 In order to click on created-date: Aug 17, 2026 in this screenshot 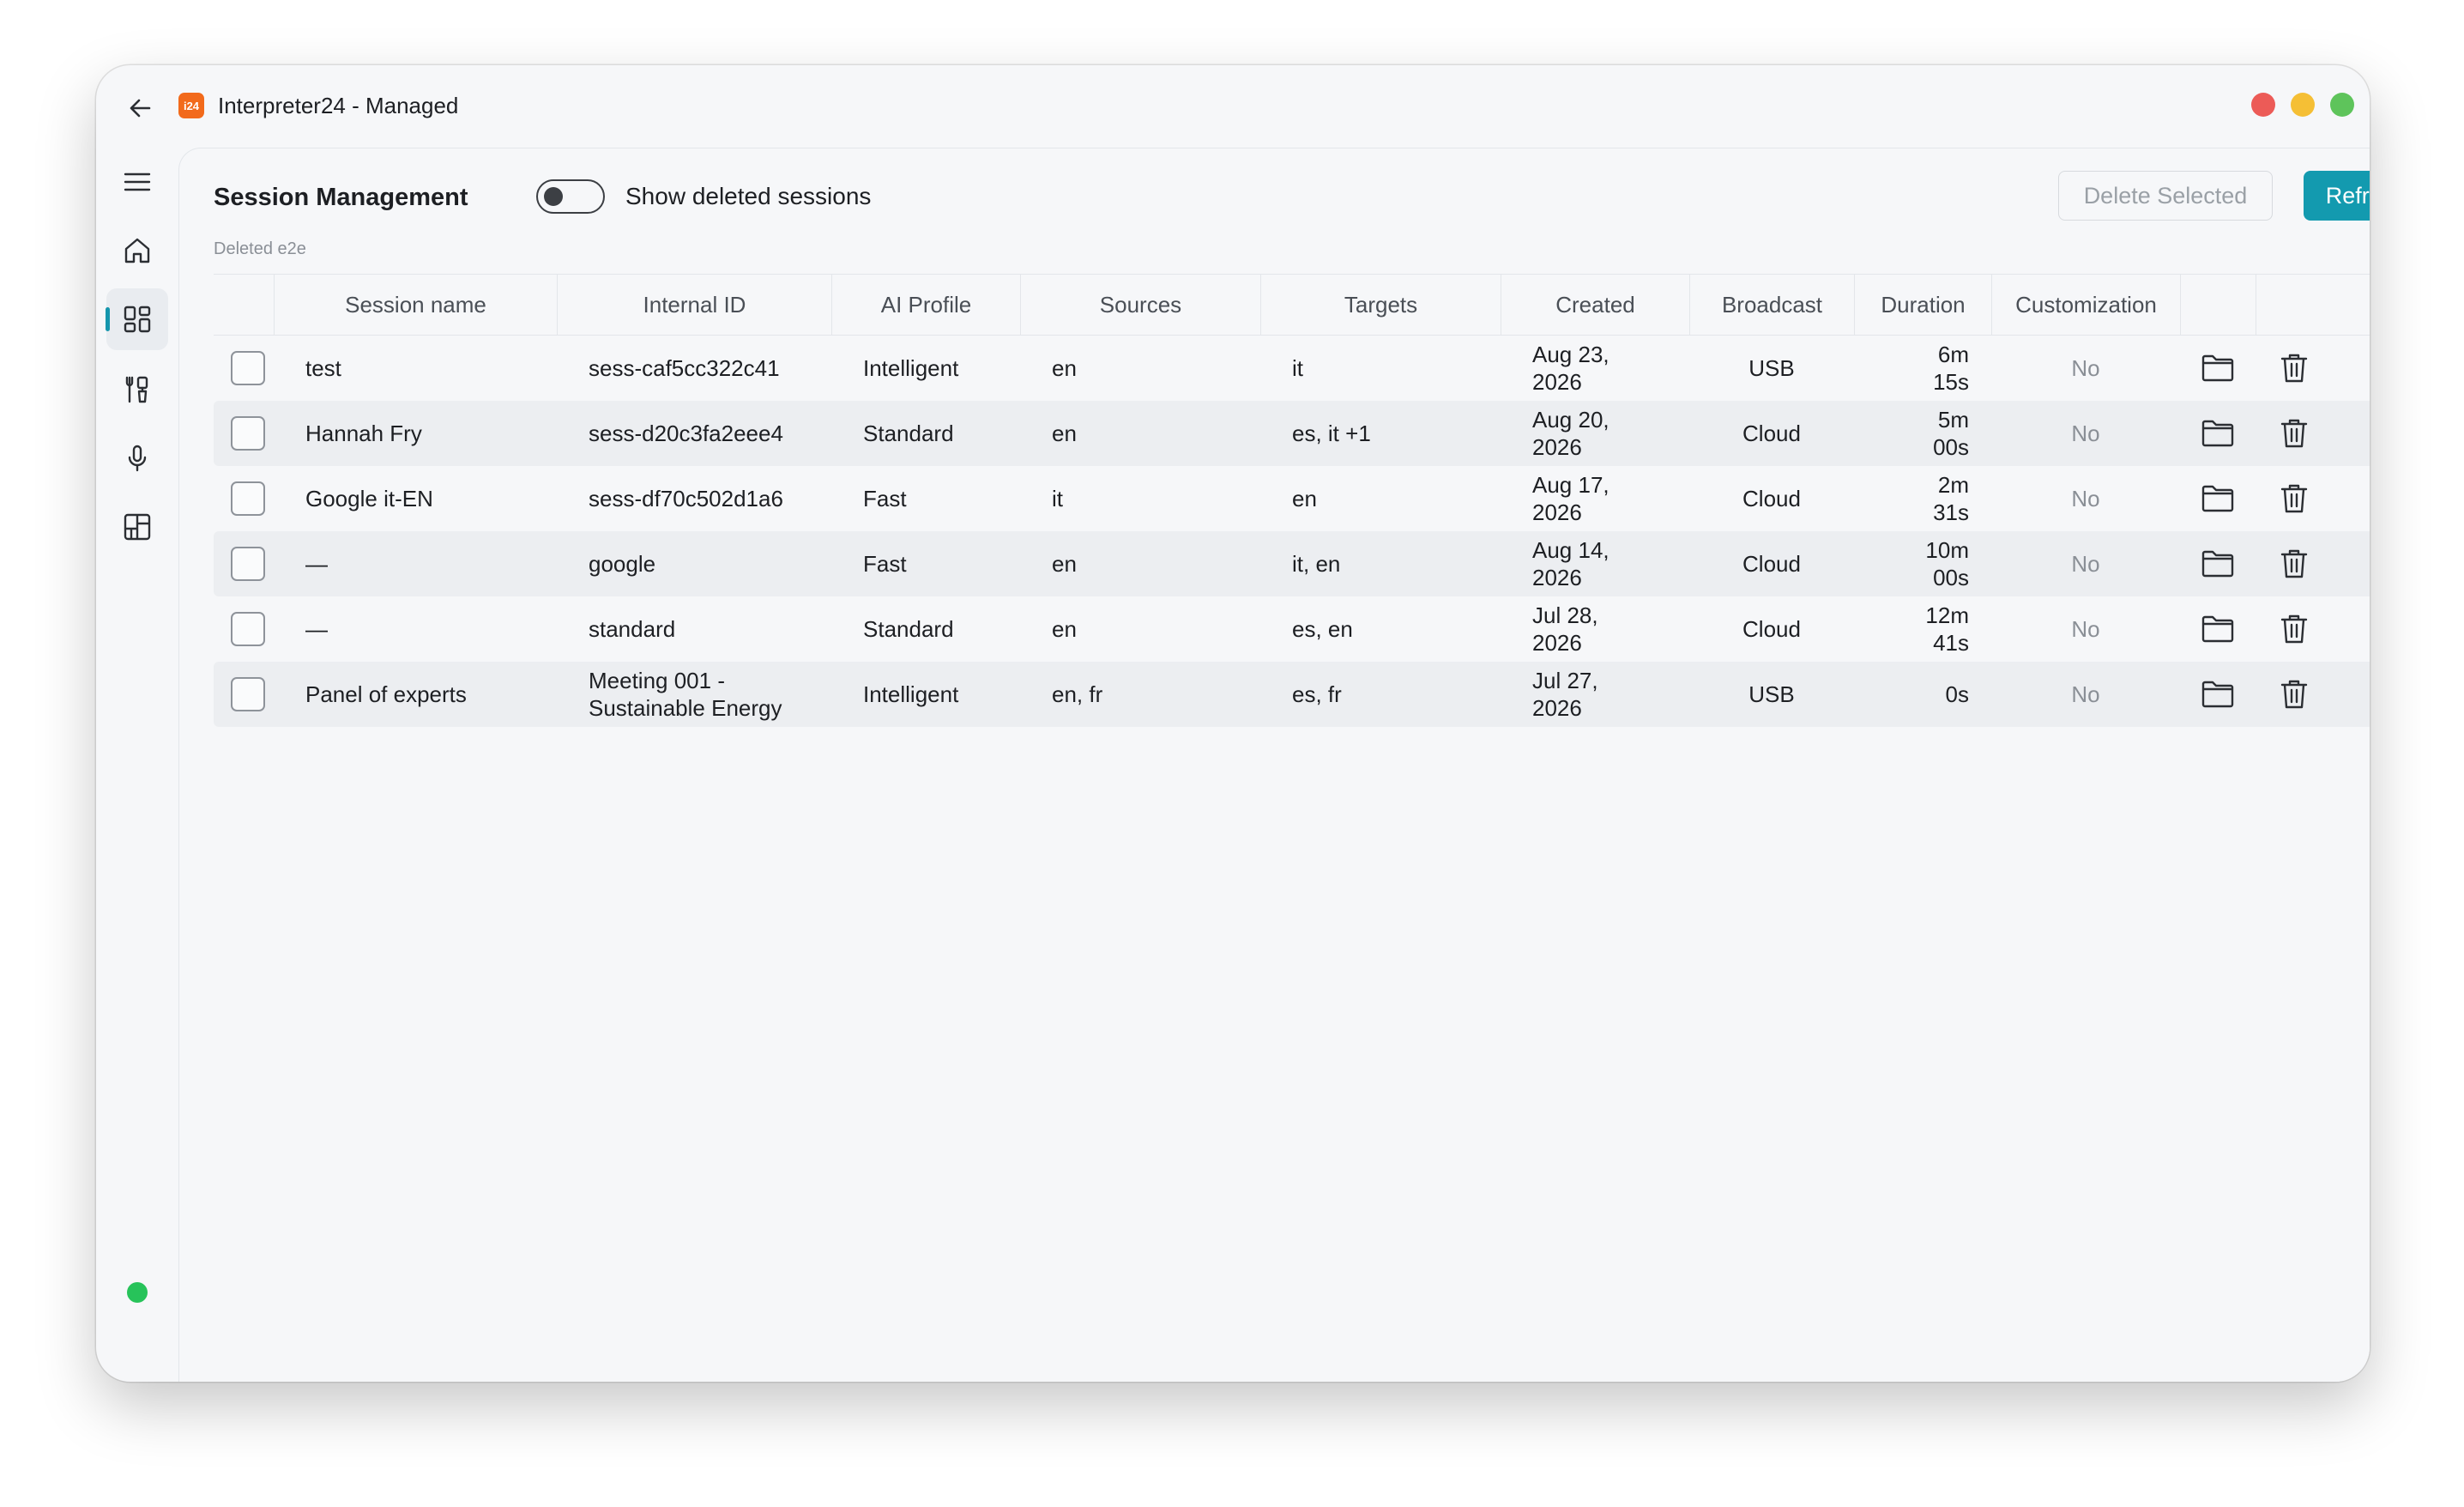, I will do `click(1609, 498)`.